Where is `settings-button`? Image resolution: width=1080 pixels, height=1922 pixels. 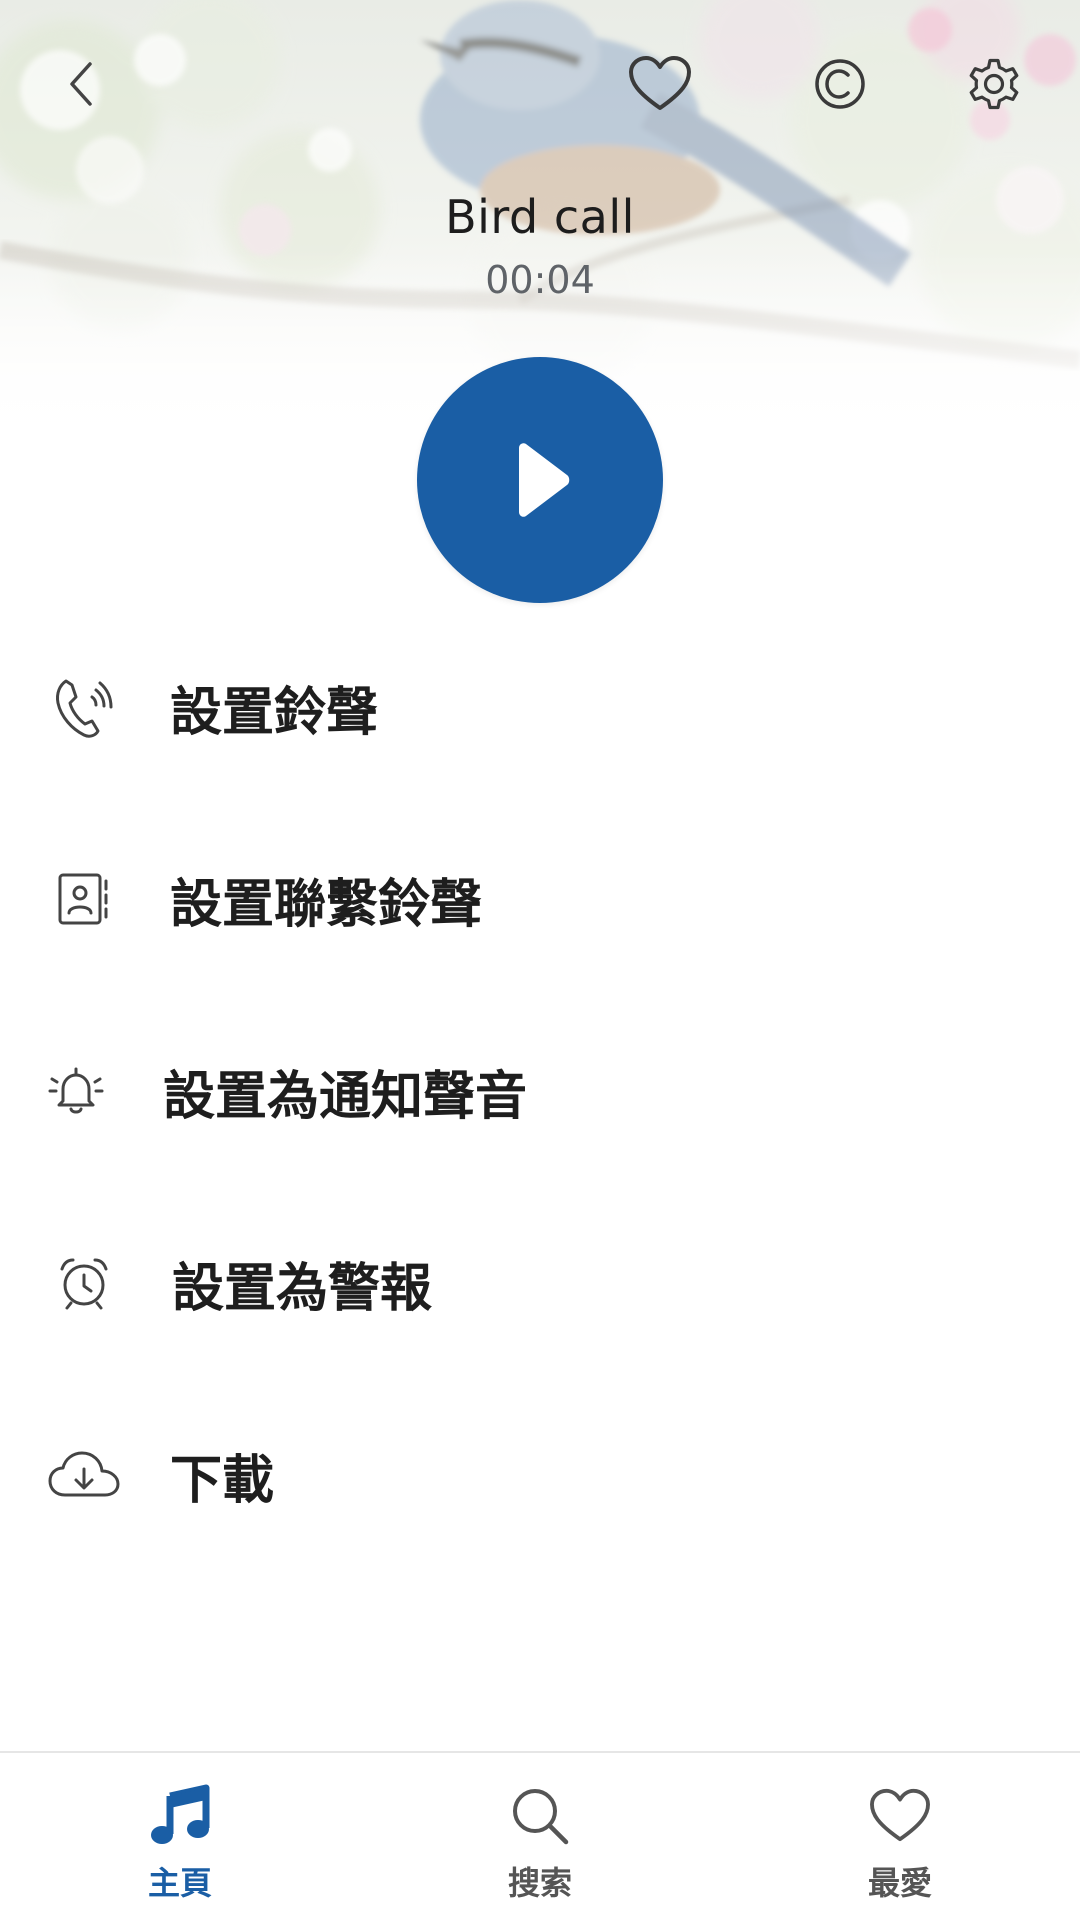 settings-button is located at coordinates (994, 84).